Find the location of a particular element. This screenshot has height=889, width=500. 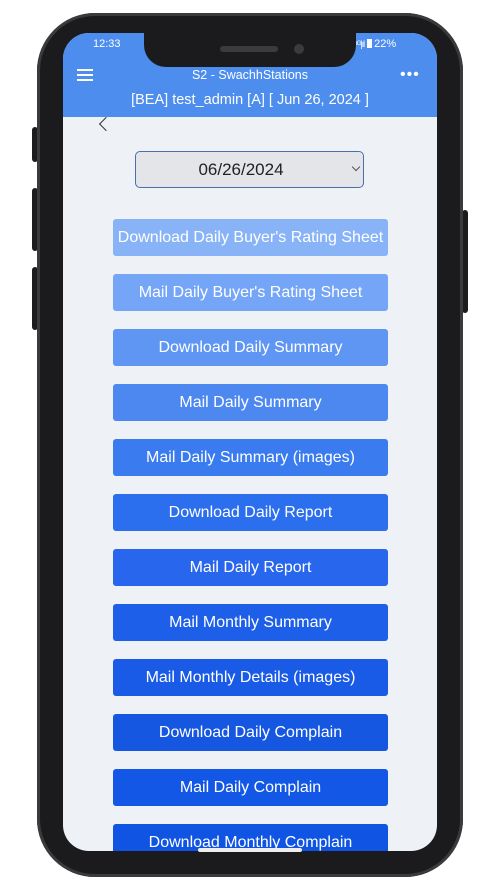

front-camera is located at coordinates (299, 49).